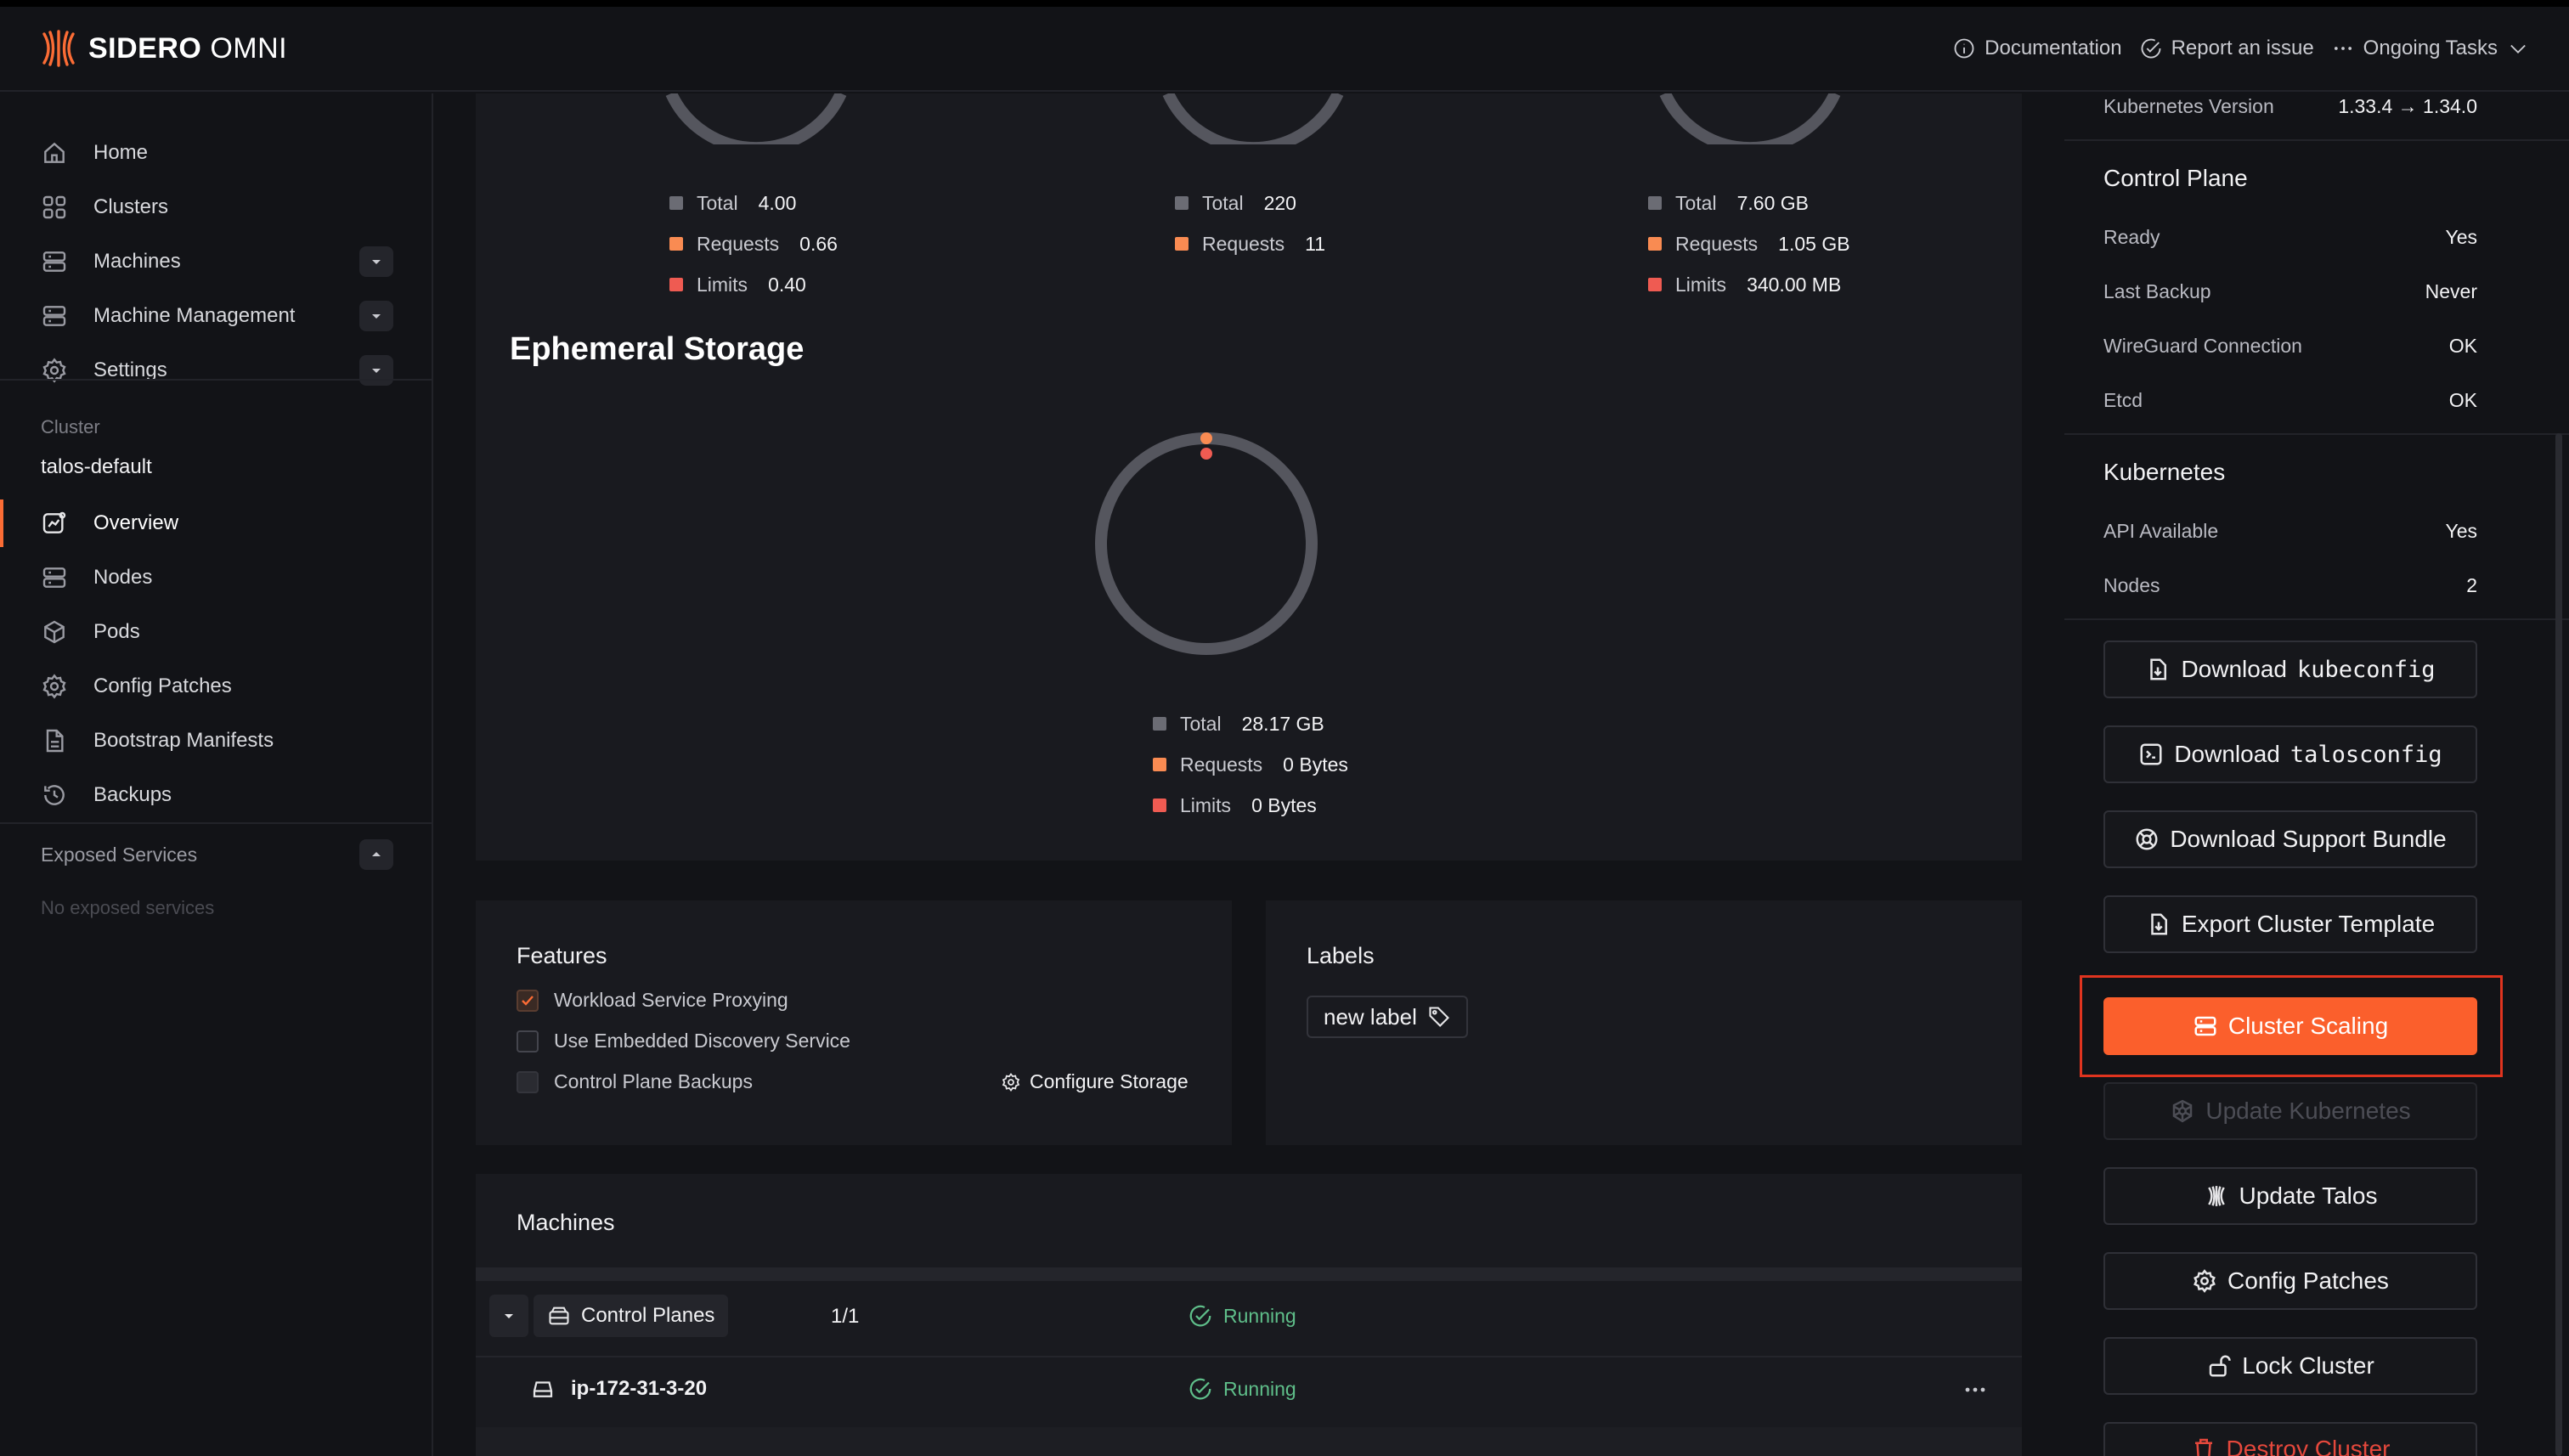 The height and width of the screenshot is (1456, 2569). What do you see at coordinates (2290, 585) in the screenshot?
I see `kubernetes-nodes-row: Nodes 2` at bounding box center [2290, 585].